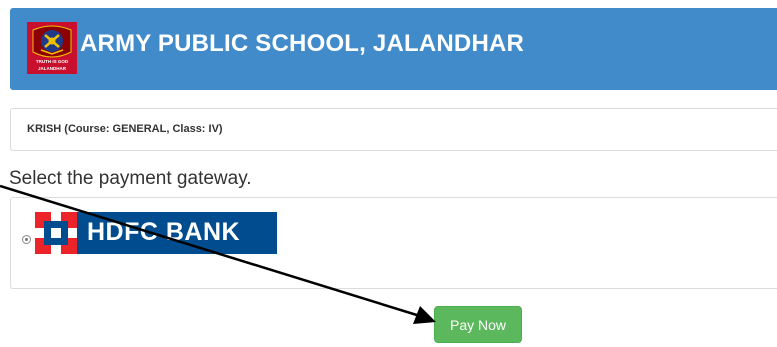  Describe the element at coordinates (125, 129) in the screenshot. I see `student-info-text: KRISH (Course: GENERAL, Class: IV)` at that location.